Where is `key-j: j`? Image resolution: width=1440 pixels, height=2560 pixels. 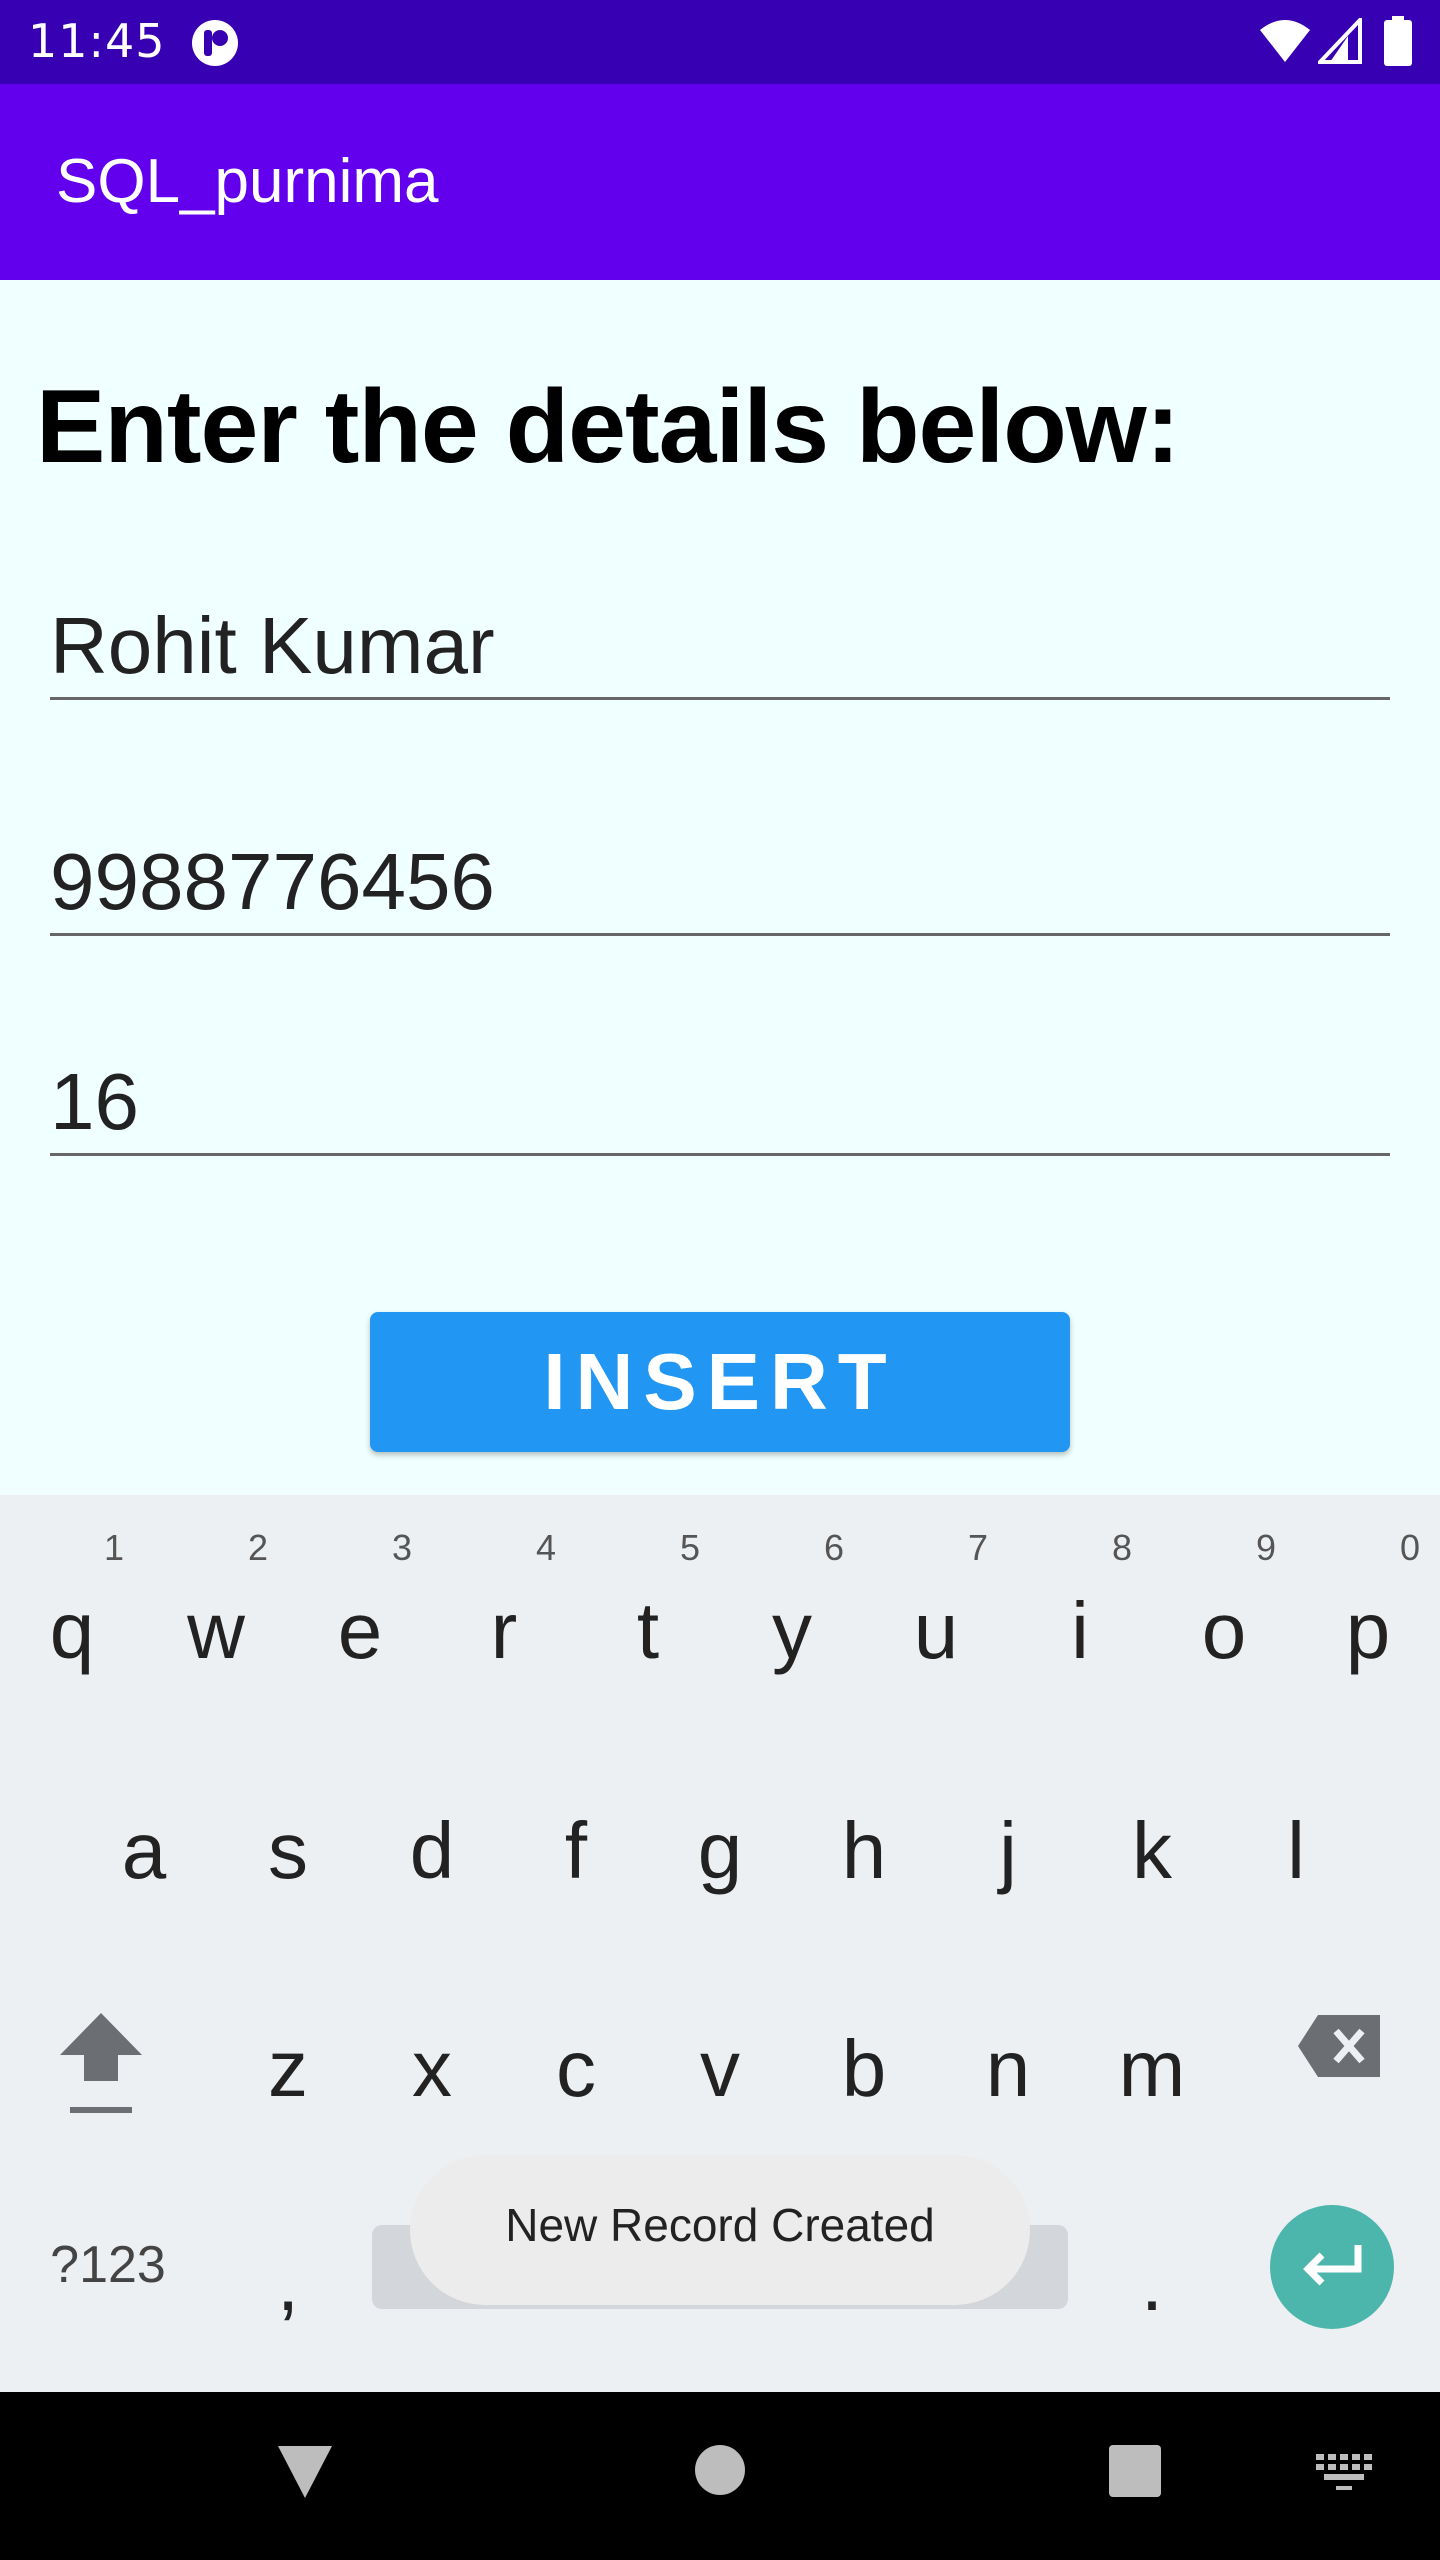
key-j: j is located at coordinates (1008, 1851).